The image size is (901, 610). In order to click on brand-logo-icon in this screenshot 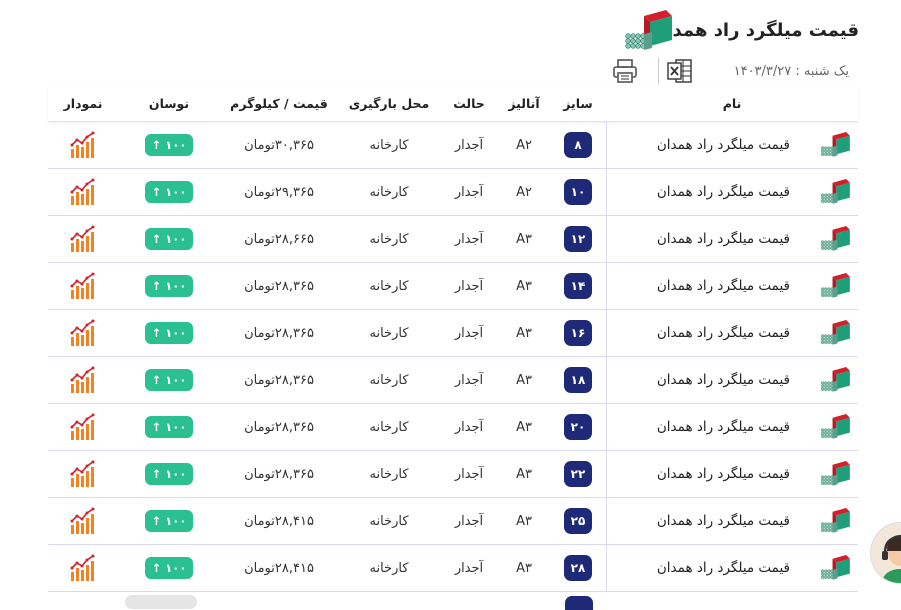, I will do `click(648, 31)`.